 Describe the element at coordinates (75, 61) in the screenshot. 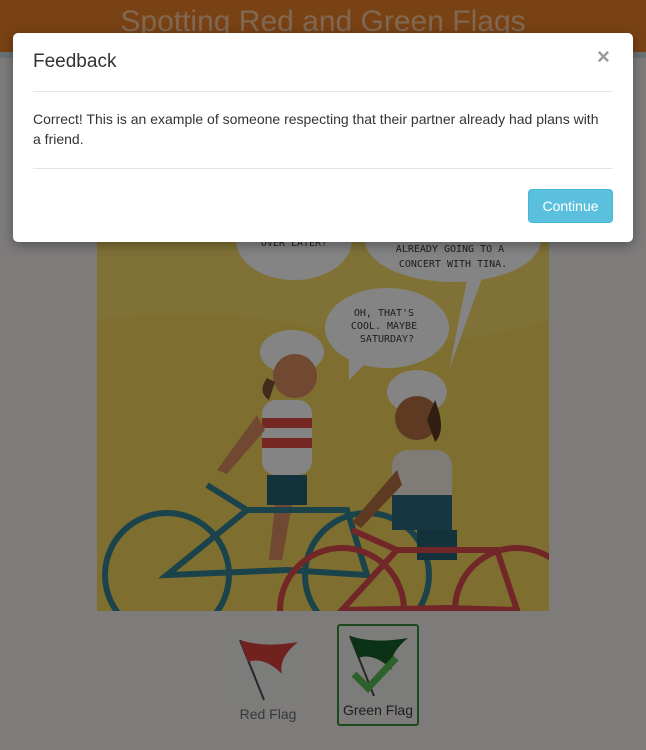

I see `modal-title: Feedback` at that location.